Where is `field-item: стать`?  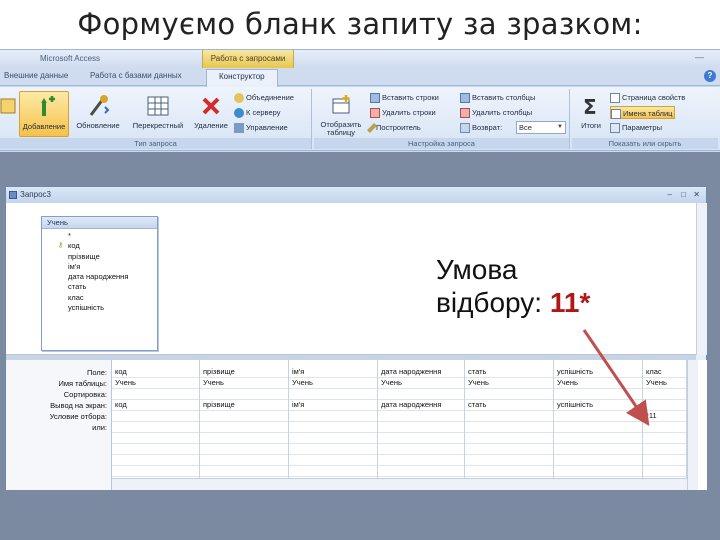 field-item: стать is located at coordinates (101, 287).